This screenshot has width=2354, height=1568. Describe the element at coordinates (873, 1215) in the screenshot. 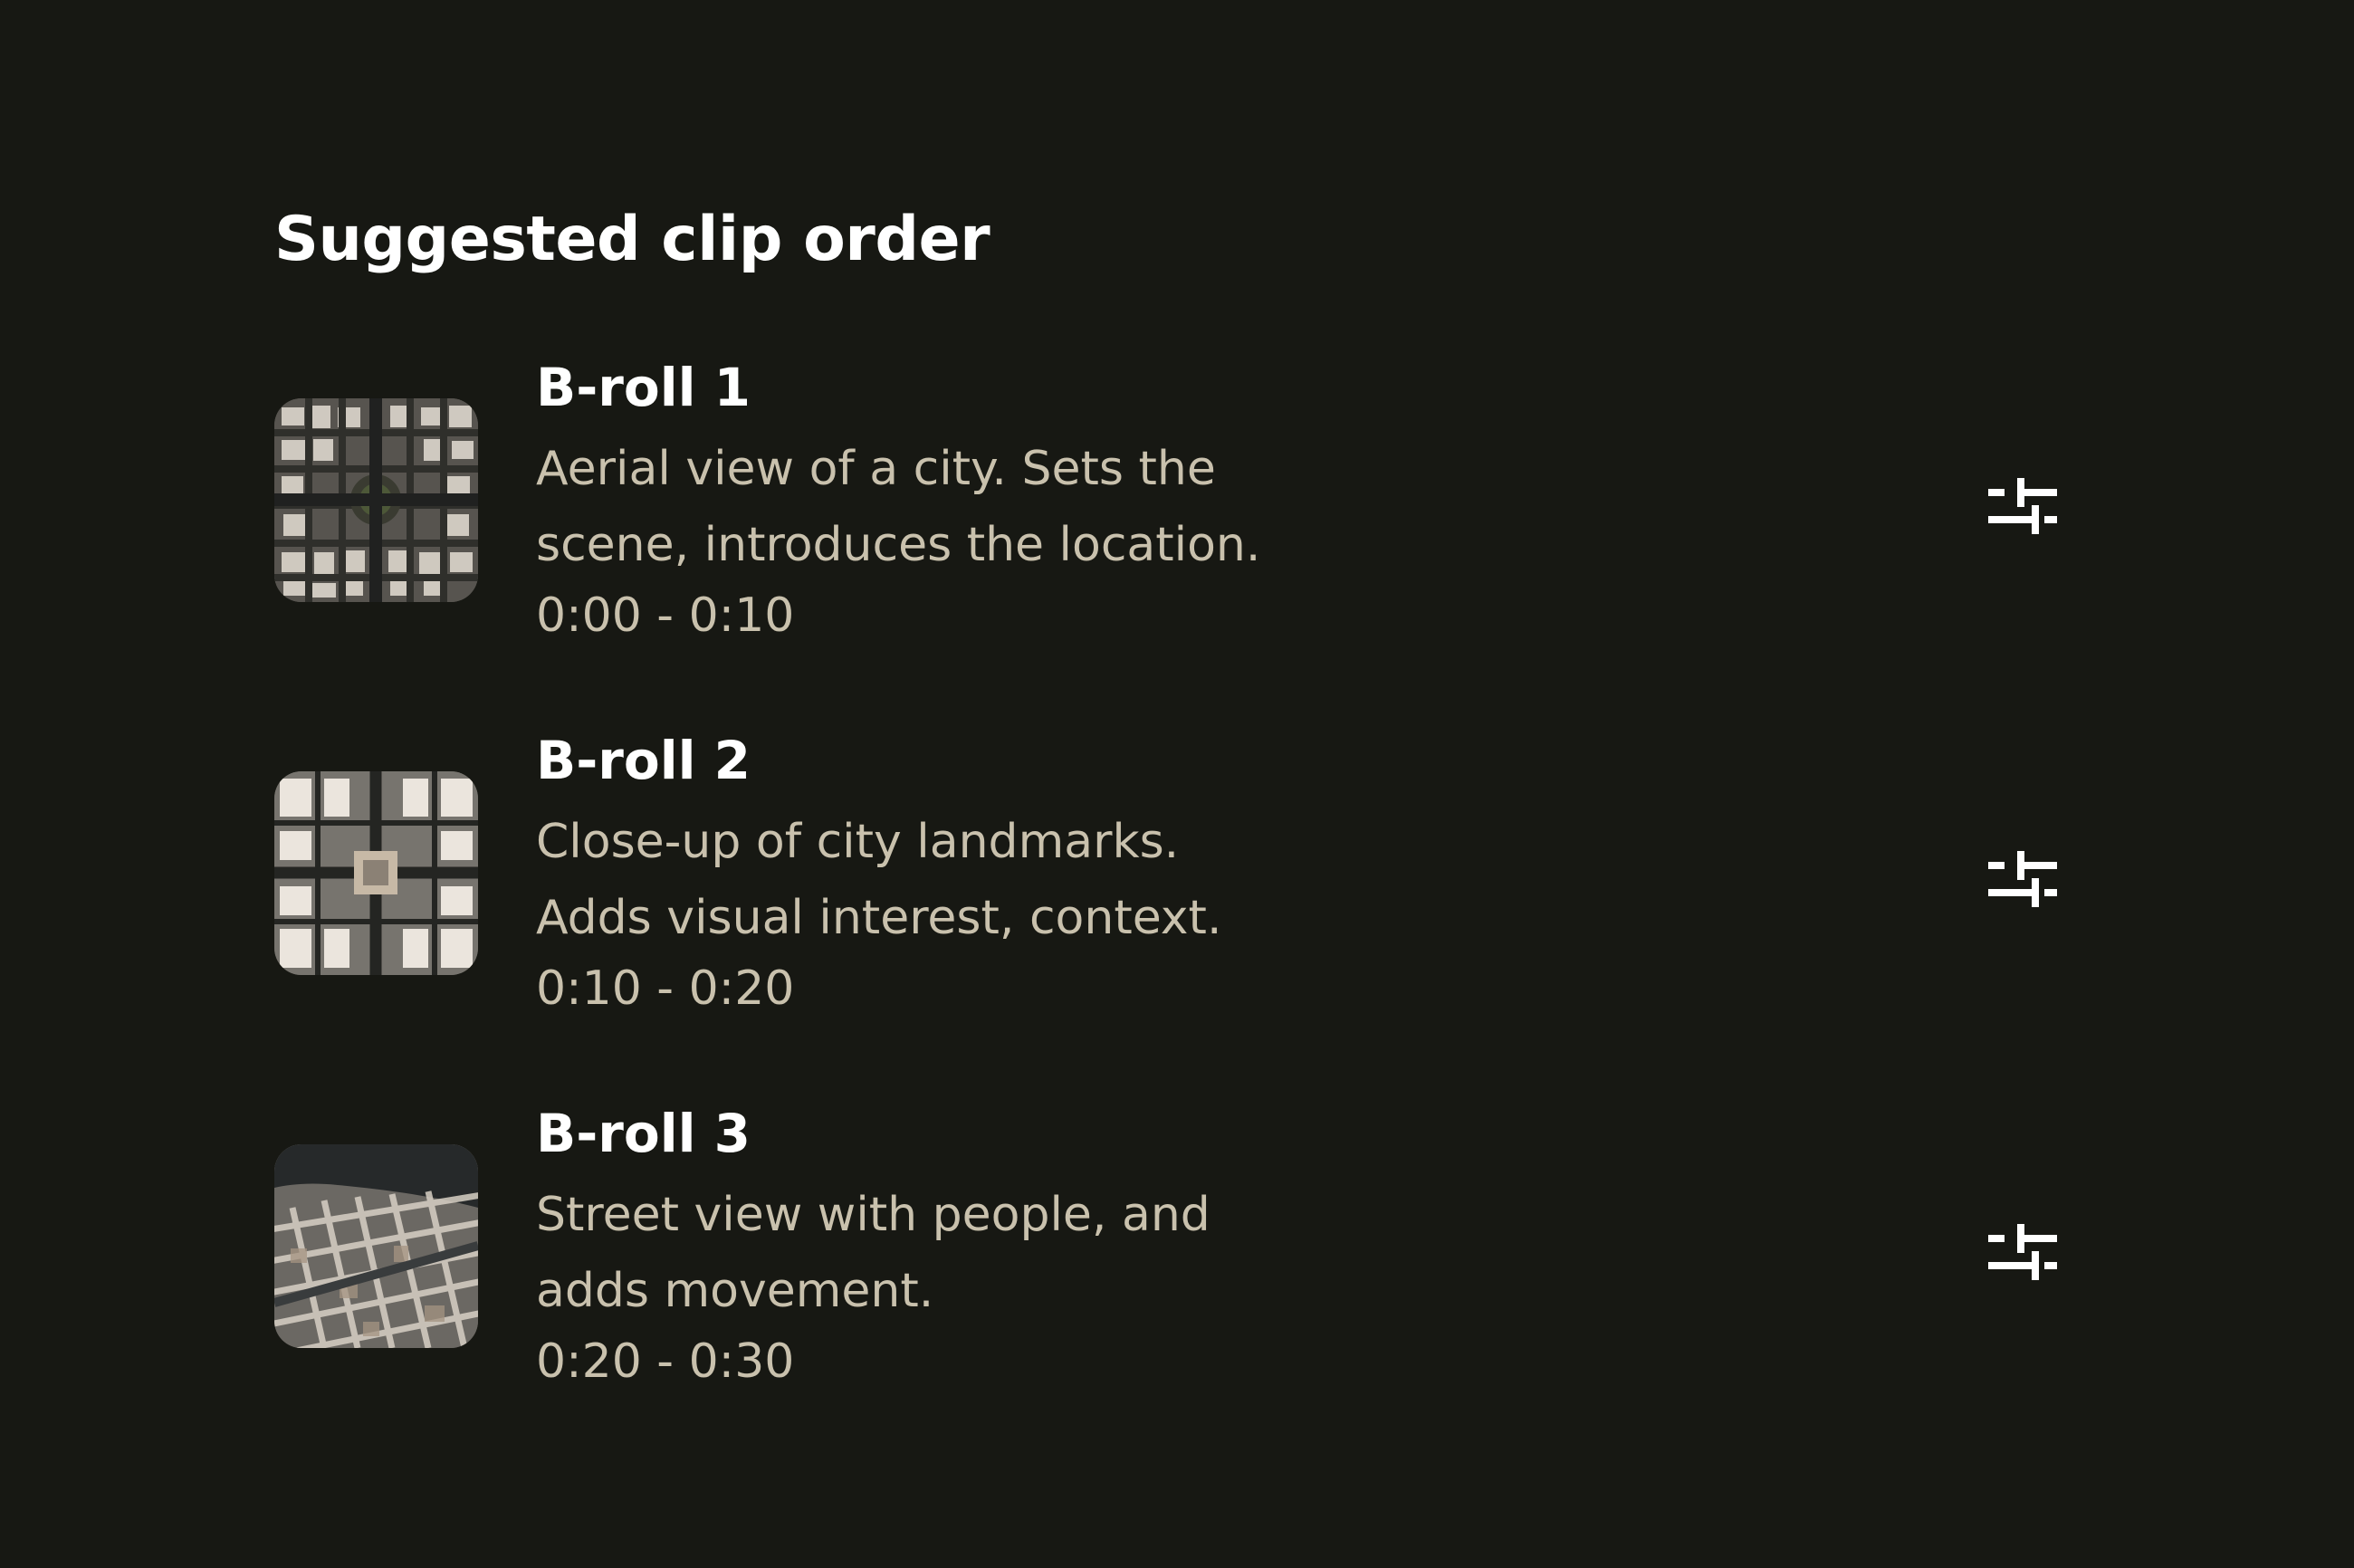

I see `clip-description-line: Street view with people, and` at that location.